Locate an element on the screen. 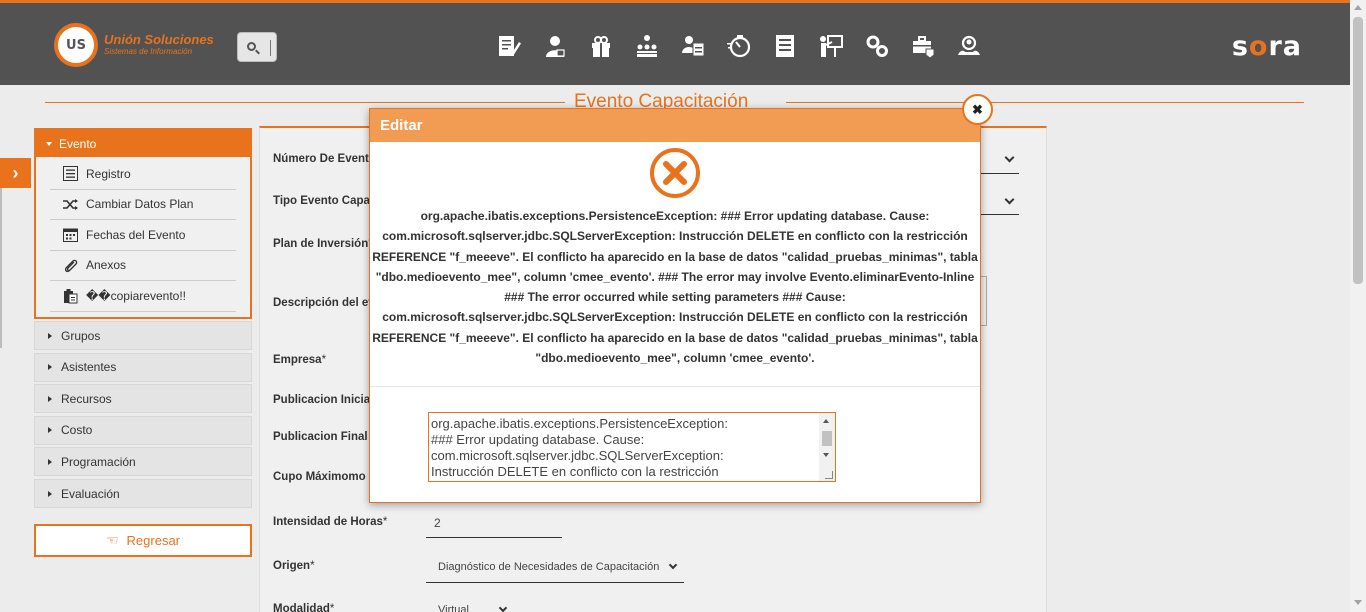 The height and width of the screenshot is (612, 1366). publicacion-final-label: Publicacion Final is located at coordinates (320, 437).